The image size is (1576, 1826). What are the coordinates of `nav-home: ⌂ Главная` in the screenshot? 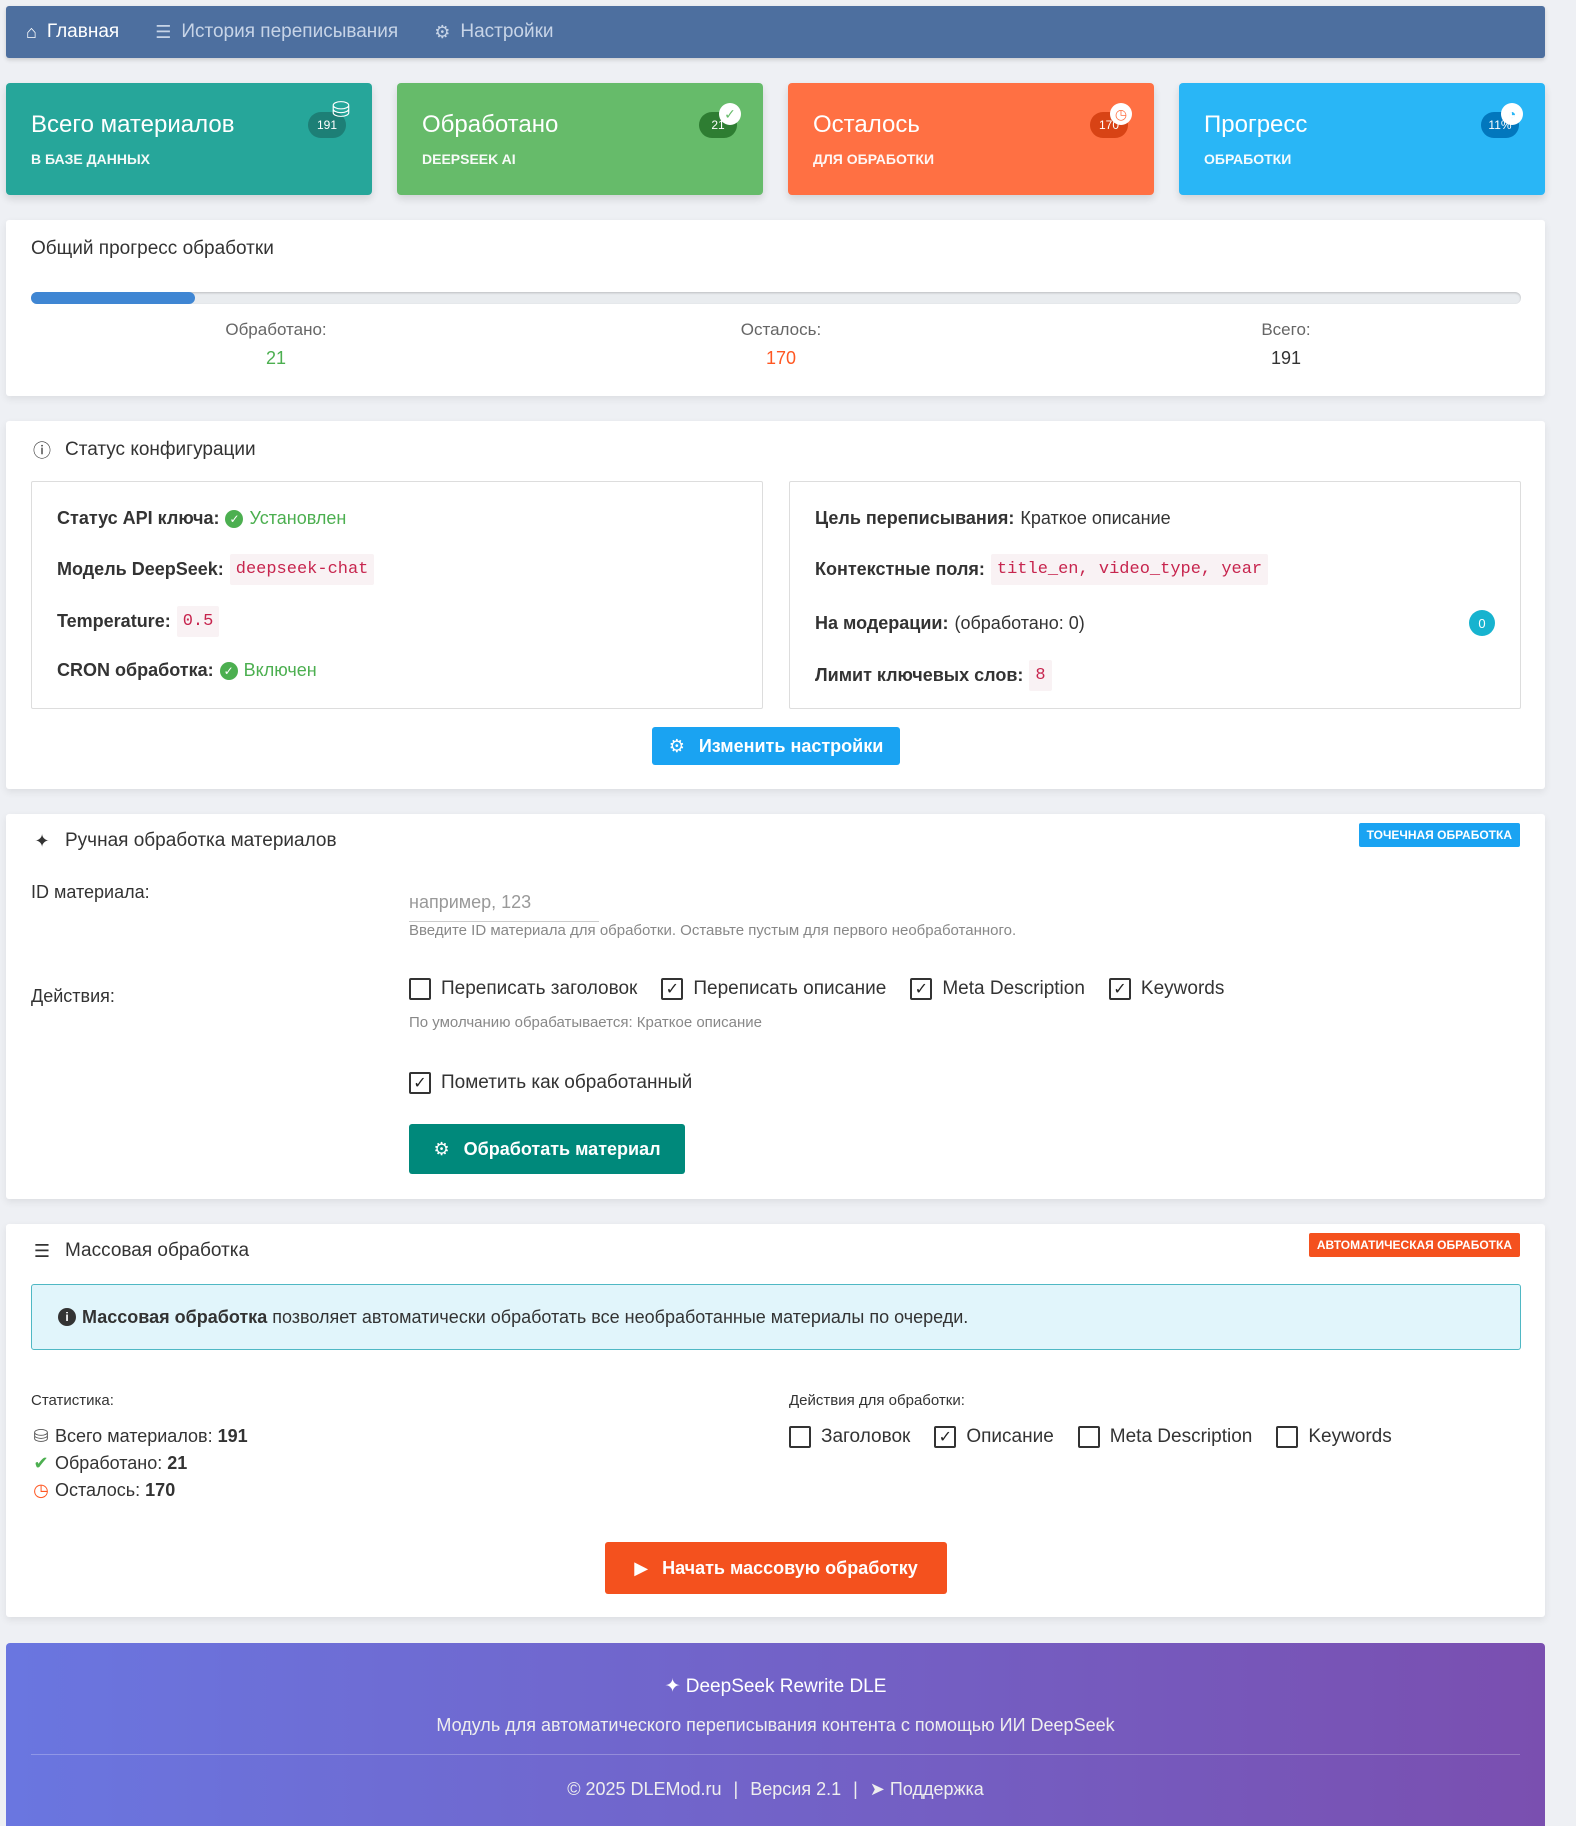 It's located at (72, 32).